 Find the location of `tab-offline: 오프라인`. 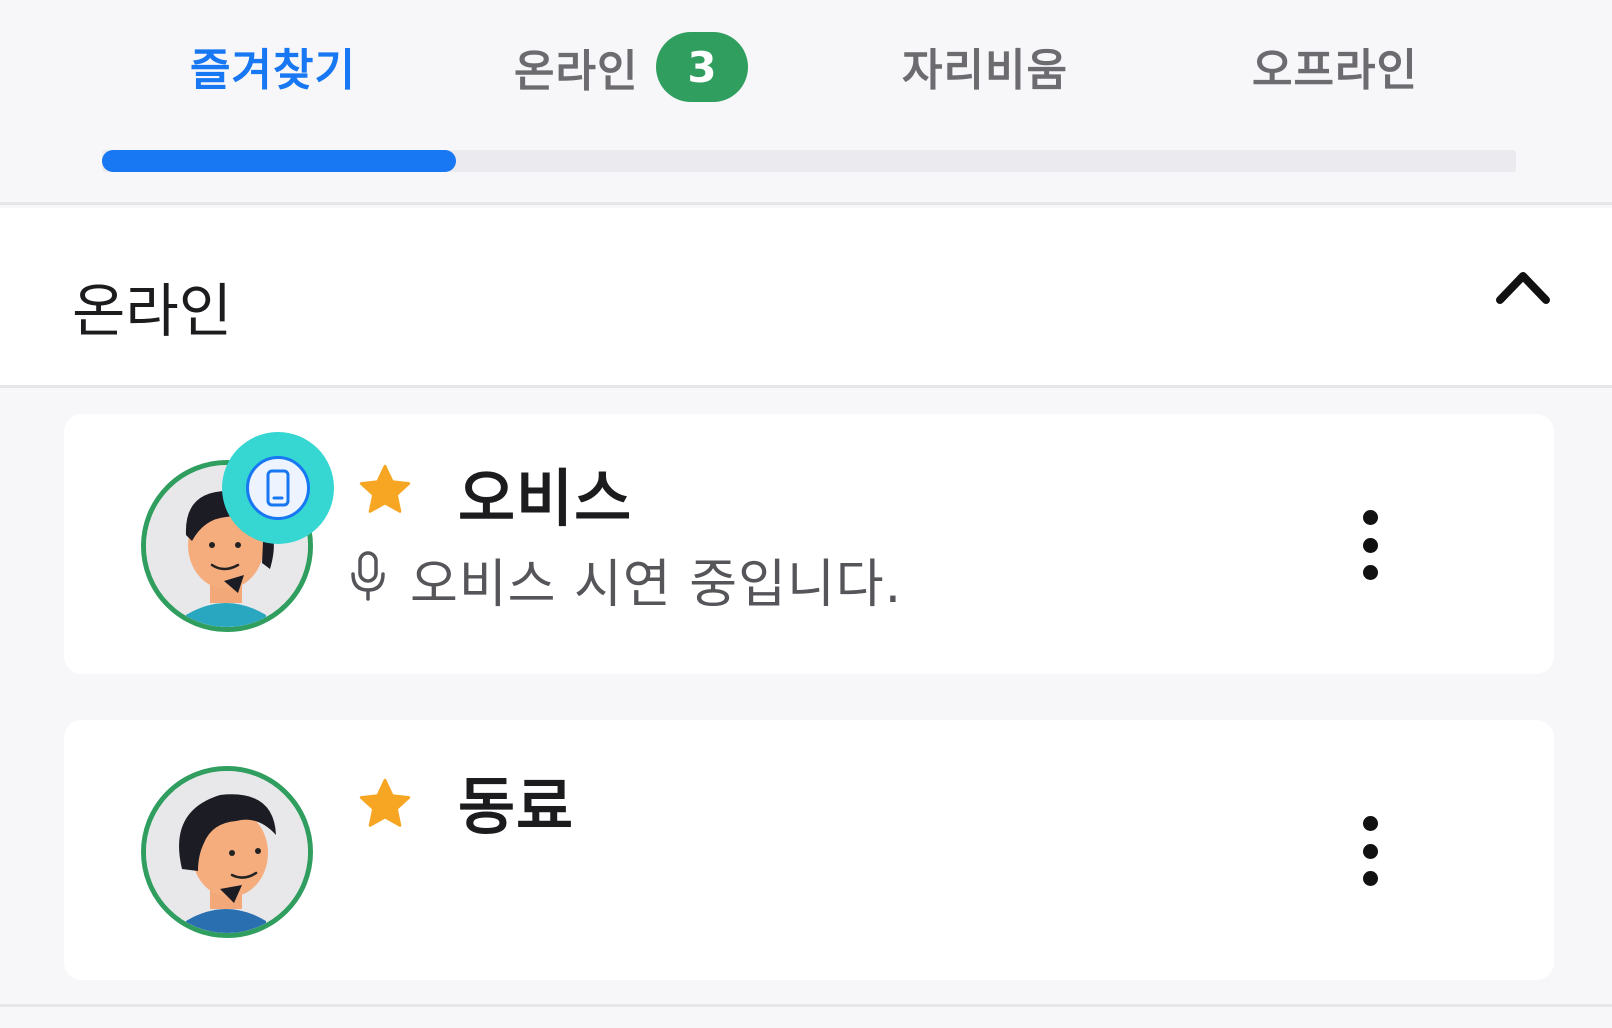

tab-offline: 오프라인 is located at coordinates (1335, 66).